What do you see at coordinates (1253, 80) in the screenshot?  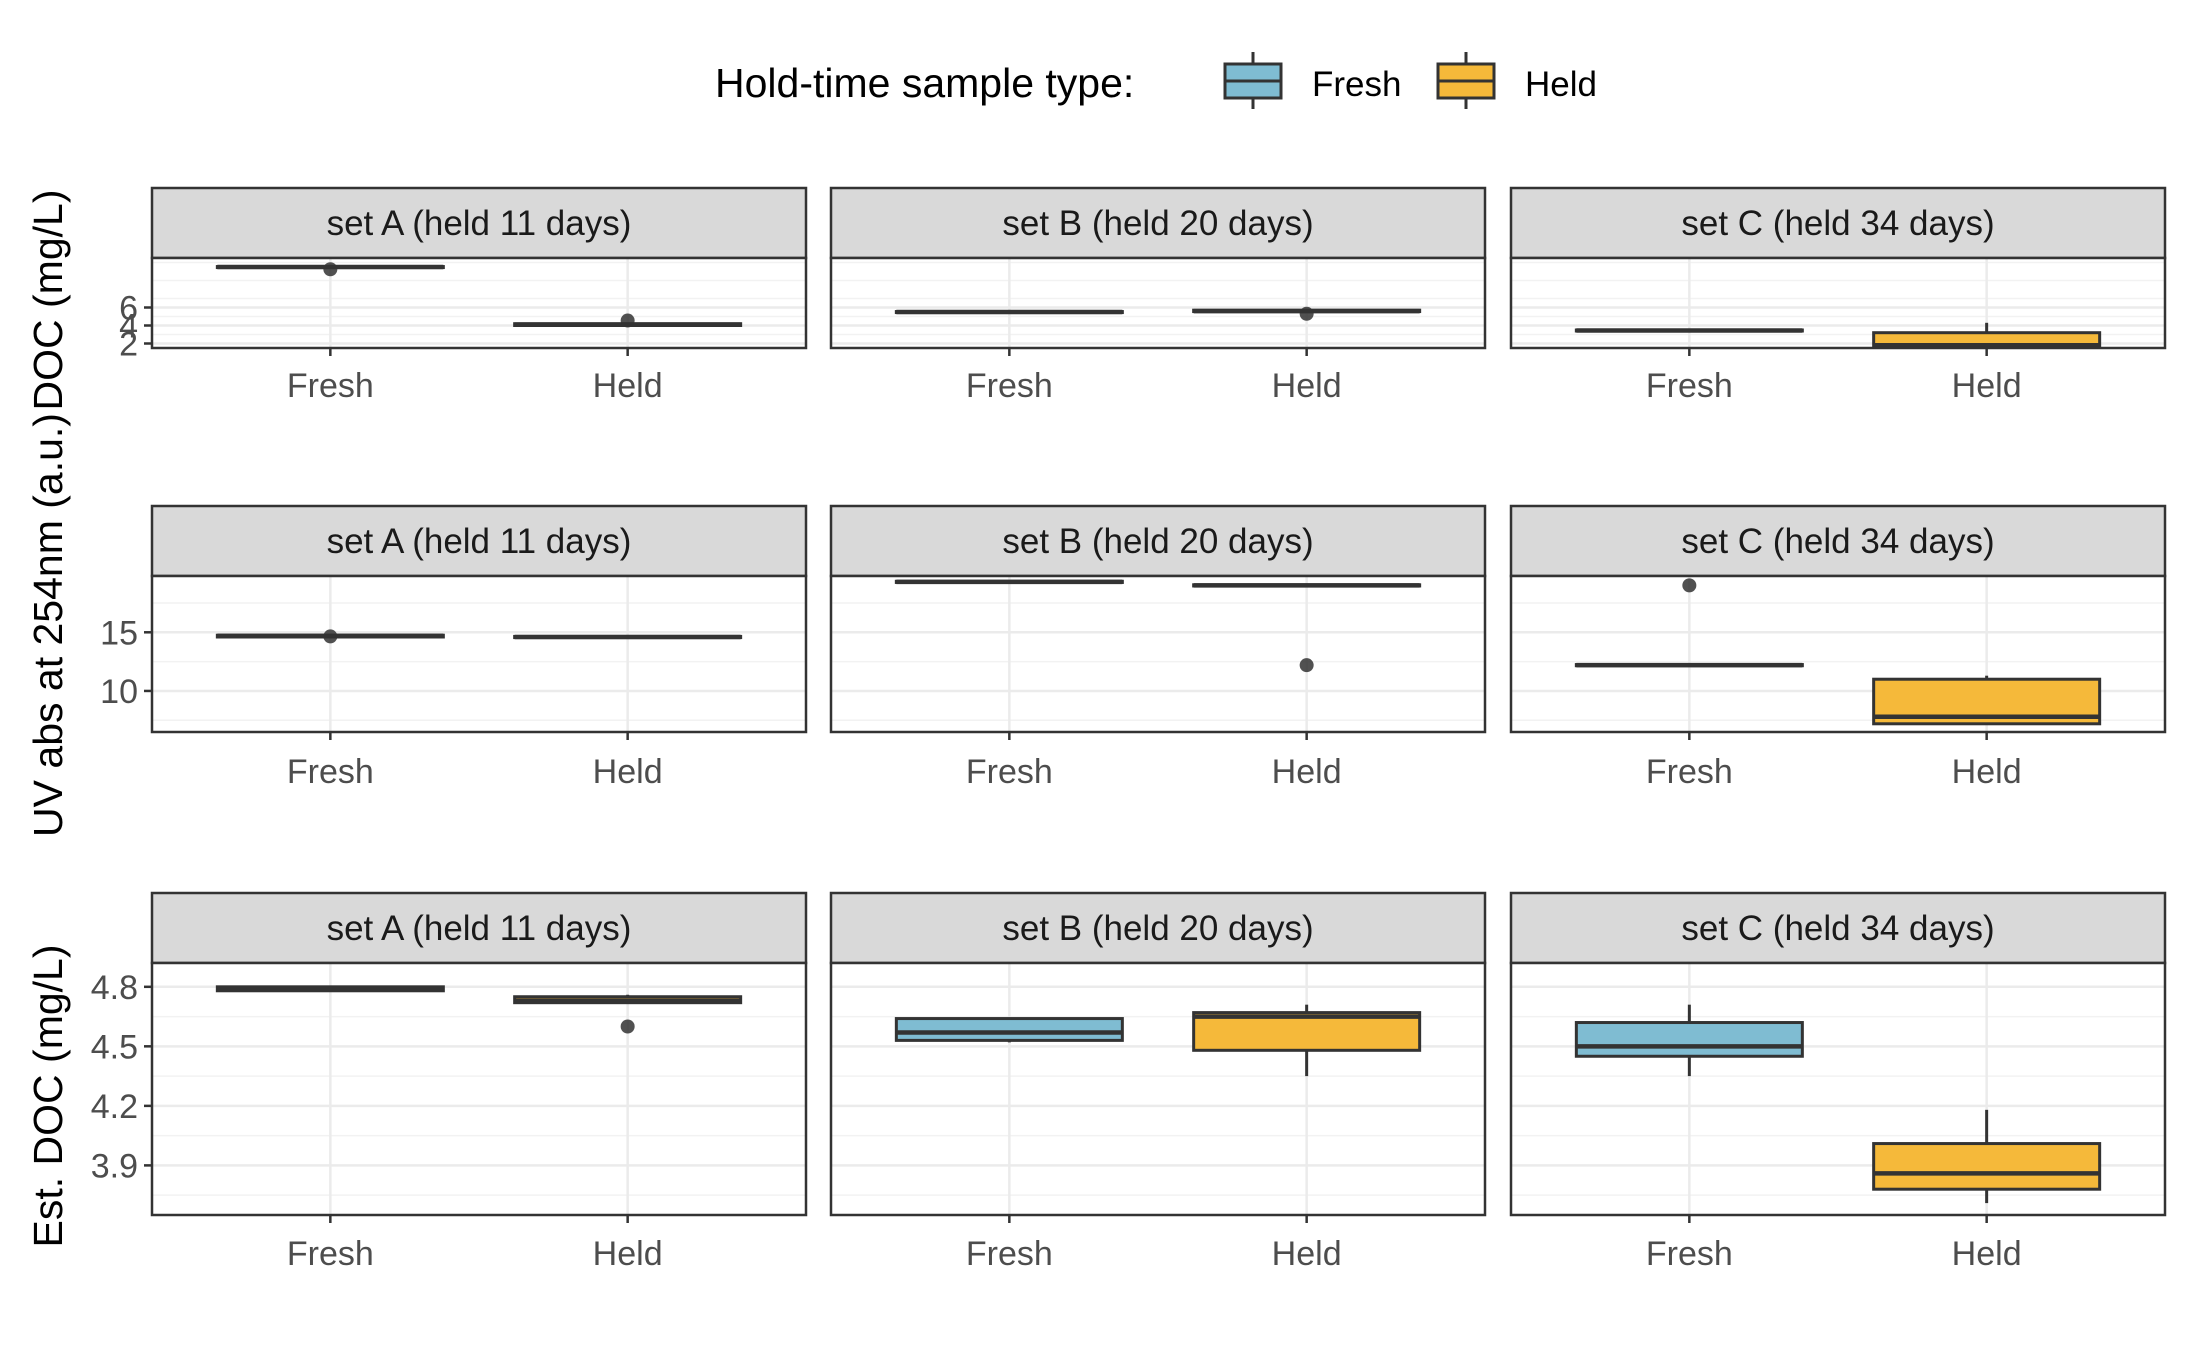 I see `legend-key-fresh` at bounding box center [1253, 80].